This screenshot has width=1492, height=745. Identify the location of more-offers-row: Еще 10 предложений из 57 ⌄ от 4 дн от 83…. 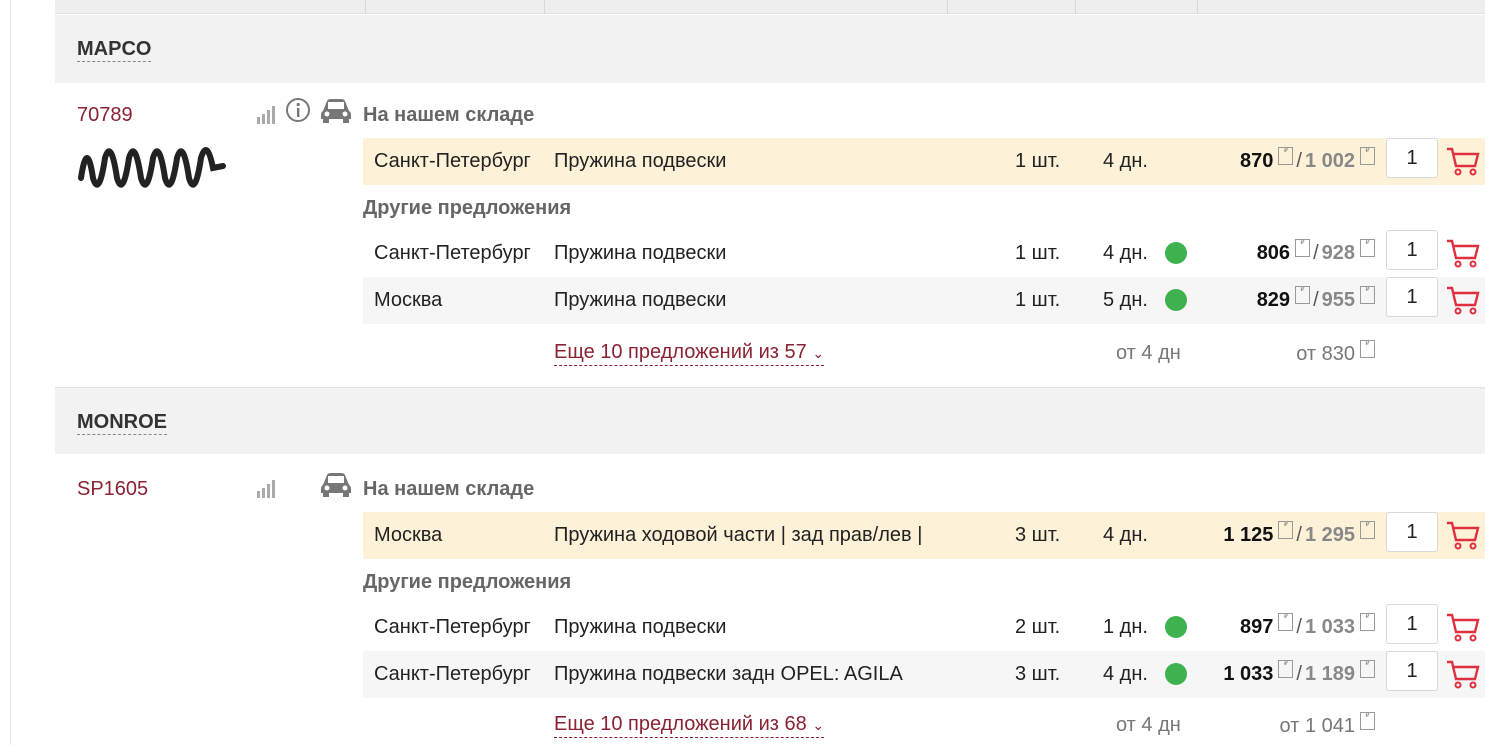
(924, 354).